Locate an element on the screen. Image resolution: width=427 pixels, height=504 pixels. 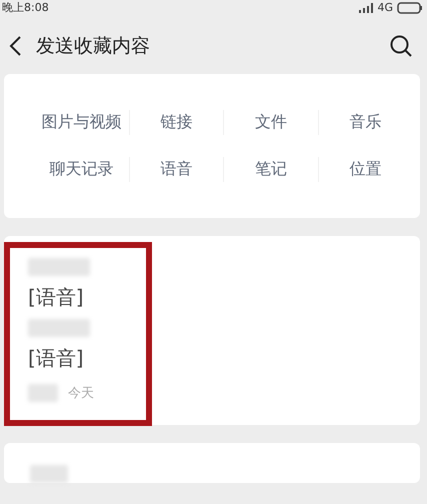
category-link: 音乐 is located at coordinates (365, 122).